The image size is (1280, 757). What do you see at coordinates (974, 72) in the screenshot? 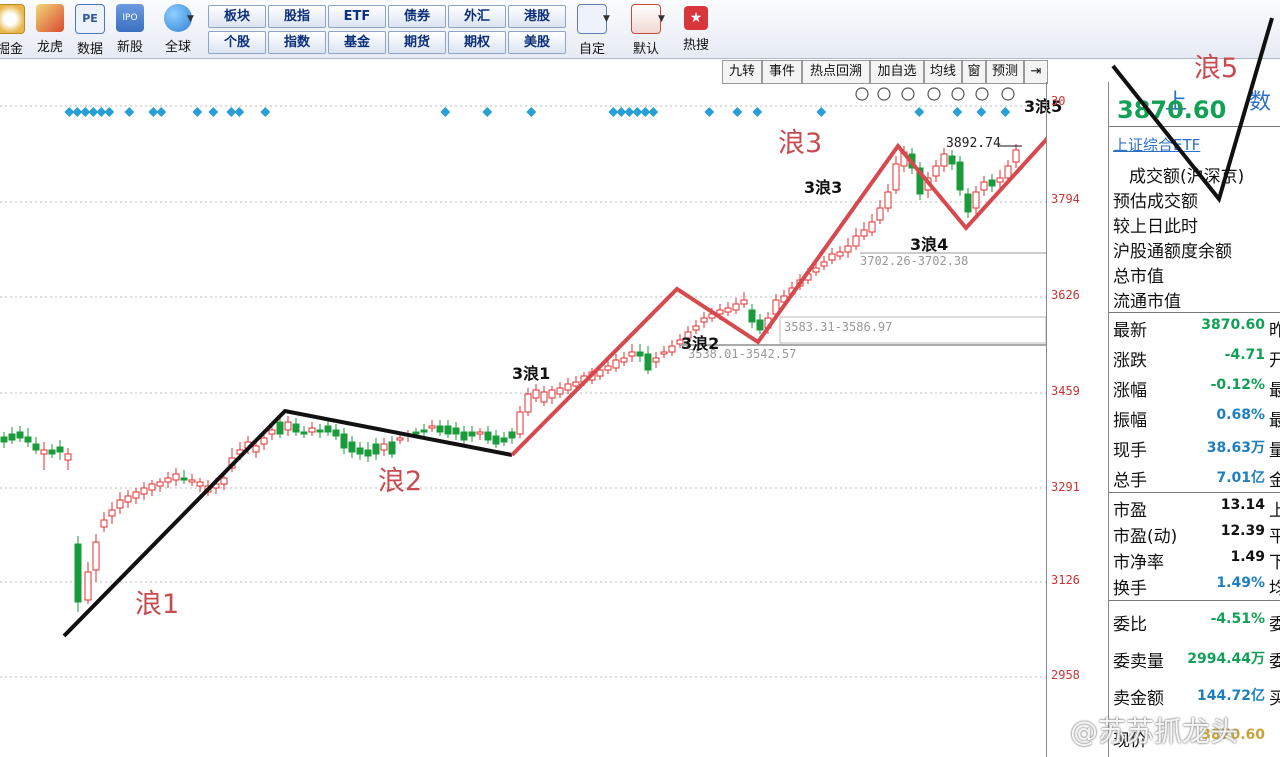
I see `tab-window: 窗` at bounding box center [974, 72].